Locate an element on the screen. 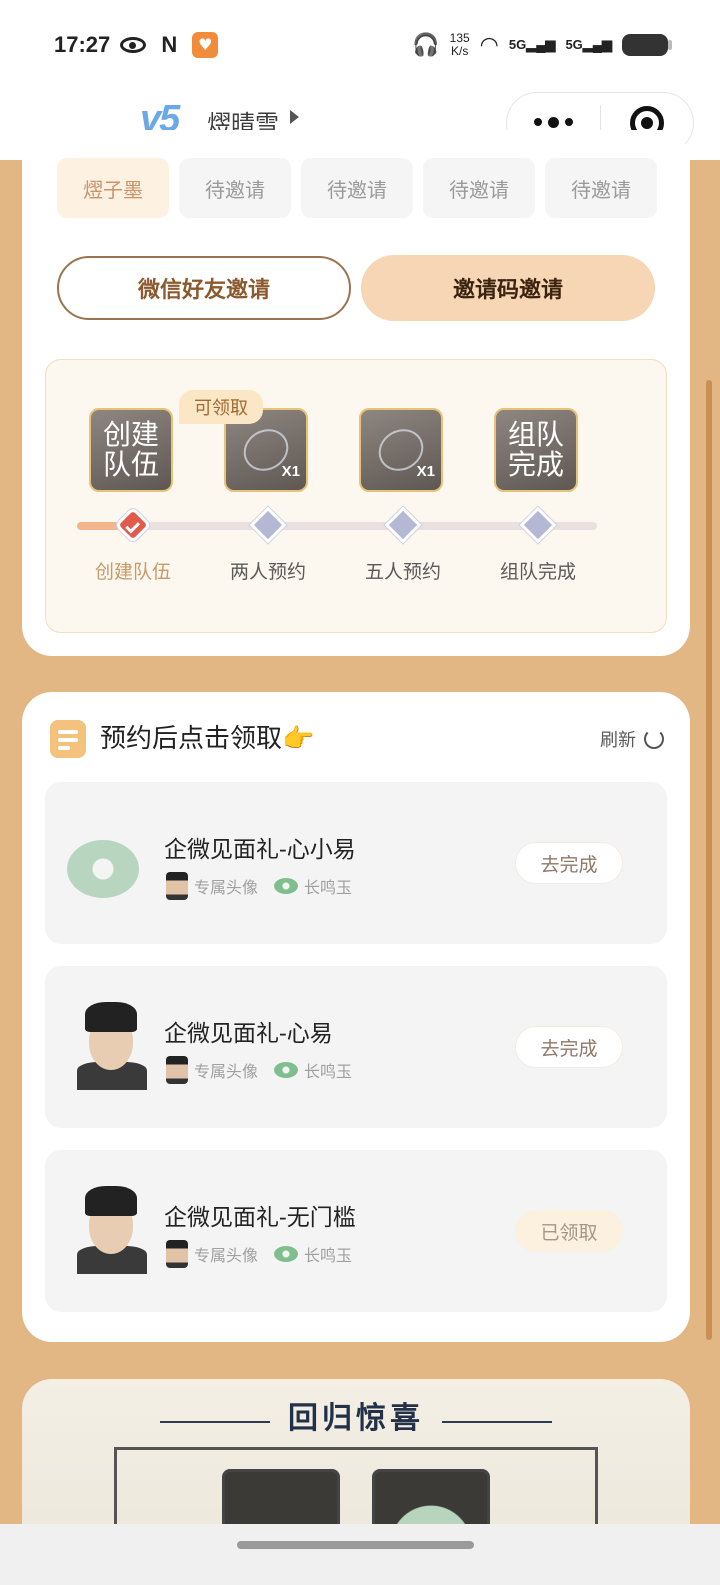 The width and height of the screenshot is (720, 1585). wechat-invite-button: 微信好友邀请 is located at coordinates (204, 288).